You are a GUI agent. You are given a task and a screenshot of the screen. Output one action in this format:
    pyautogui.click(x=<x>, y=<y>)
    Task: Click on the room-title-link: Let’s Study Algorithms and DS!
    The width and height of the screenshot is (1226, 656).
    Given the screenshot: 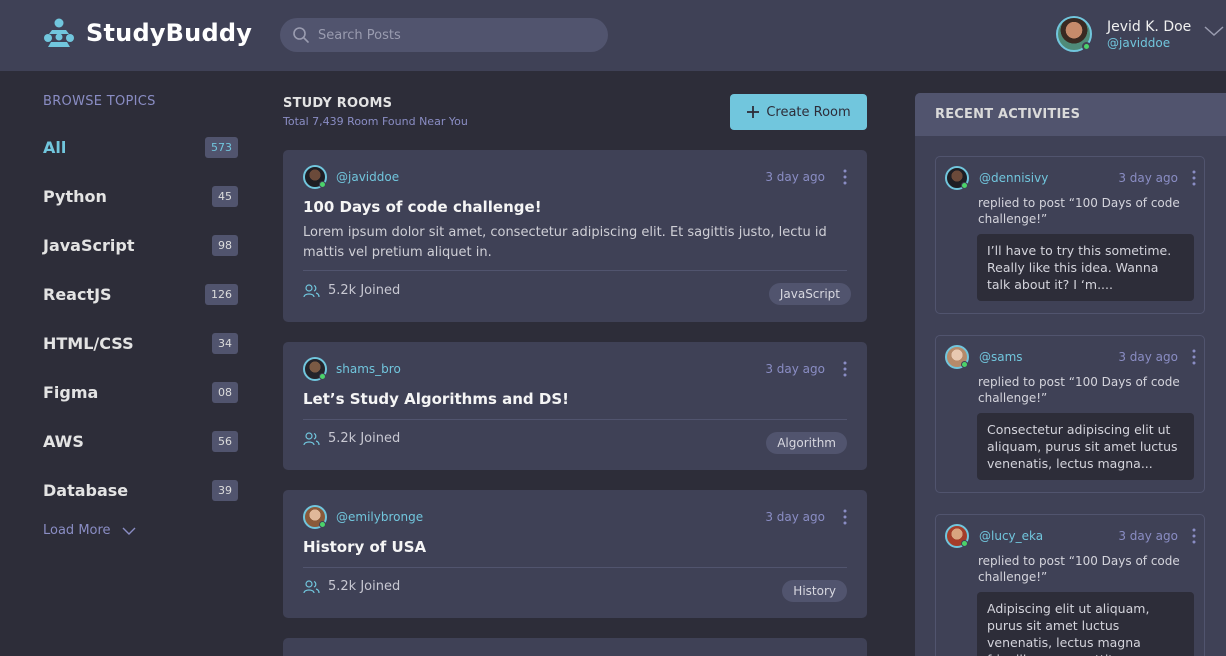 What is the action you would take?
    pyautogui.click(x=436, y=399)
    